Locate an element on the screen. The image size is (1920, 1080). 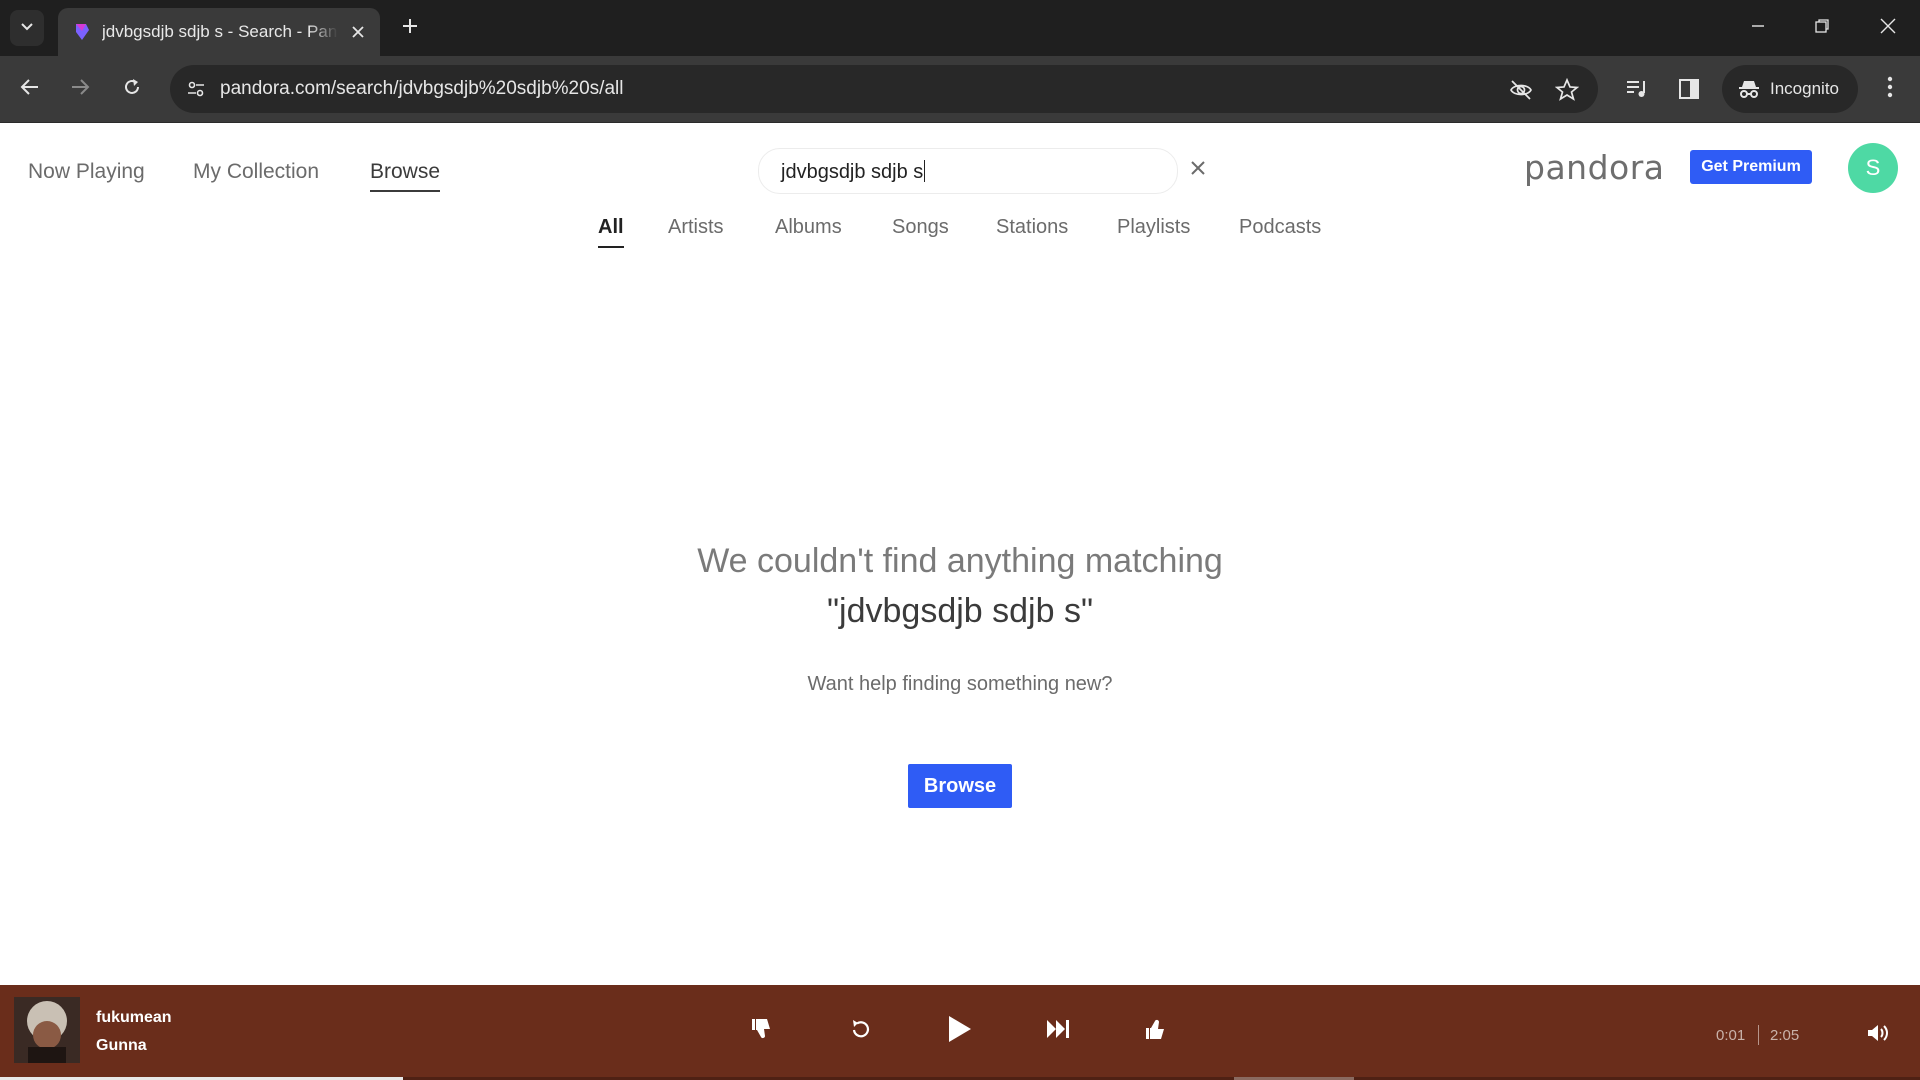
track-artist: Gunna is located at coordinates (121, 1046).